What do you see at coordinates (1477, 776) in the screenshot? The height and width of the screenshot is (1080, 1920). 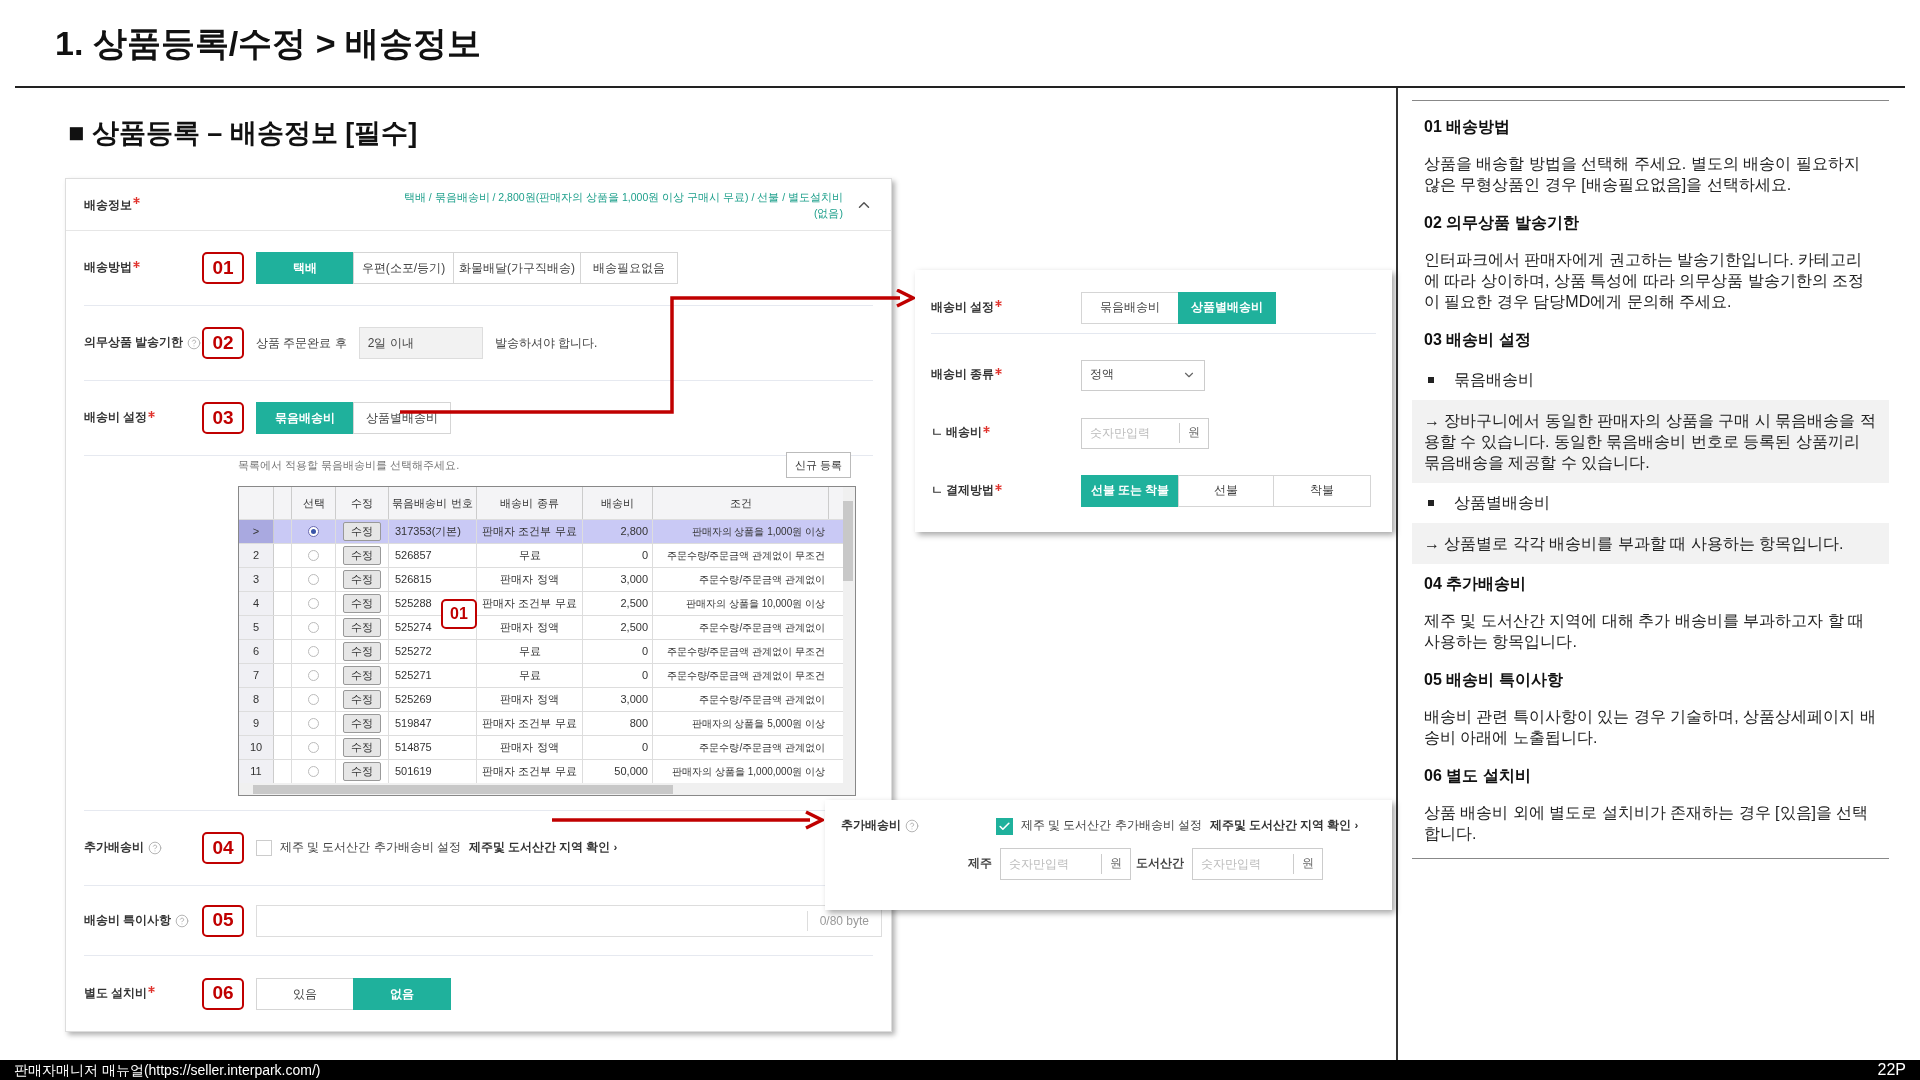 I see `guide-heading: 06 별도 설치비` at bounding box center [1477, 776].